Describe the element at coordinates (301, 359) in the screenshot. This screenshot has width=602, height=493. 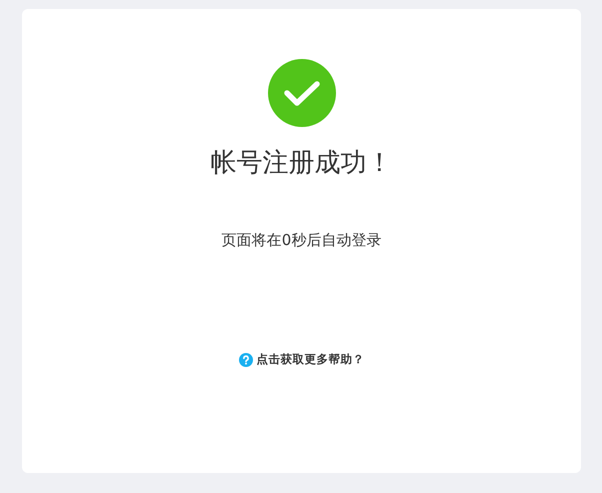
I see `help-link: 点击获取更多帮助？` at that location.